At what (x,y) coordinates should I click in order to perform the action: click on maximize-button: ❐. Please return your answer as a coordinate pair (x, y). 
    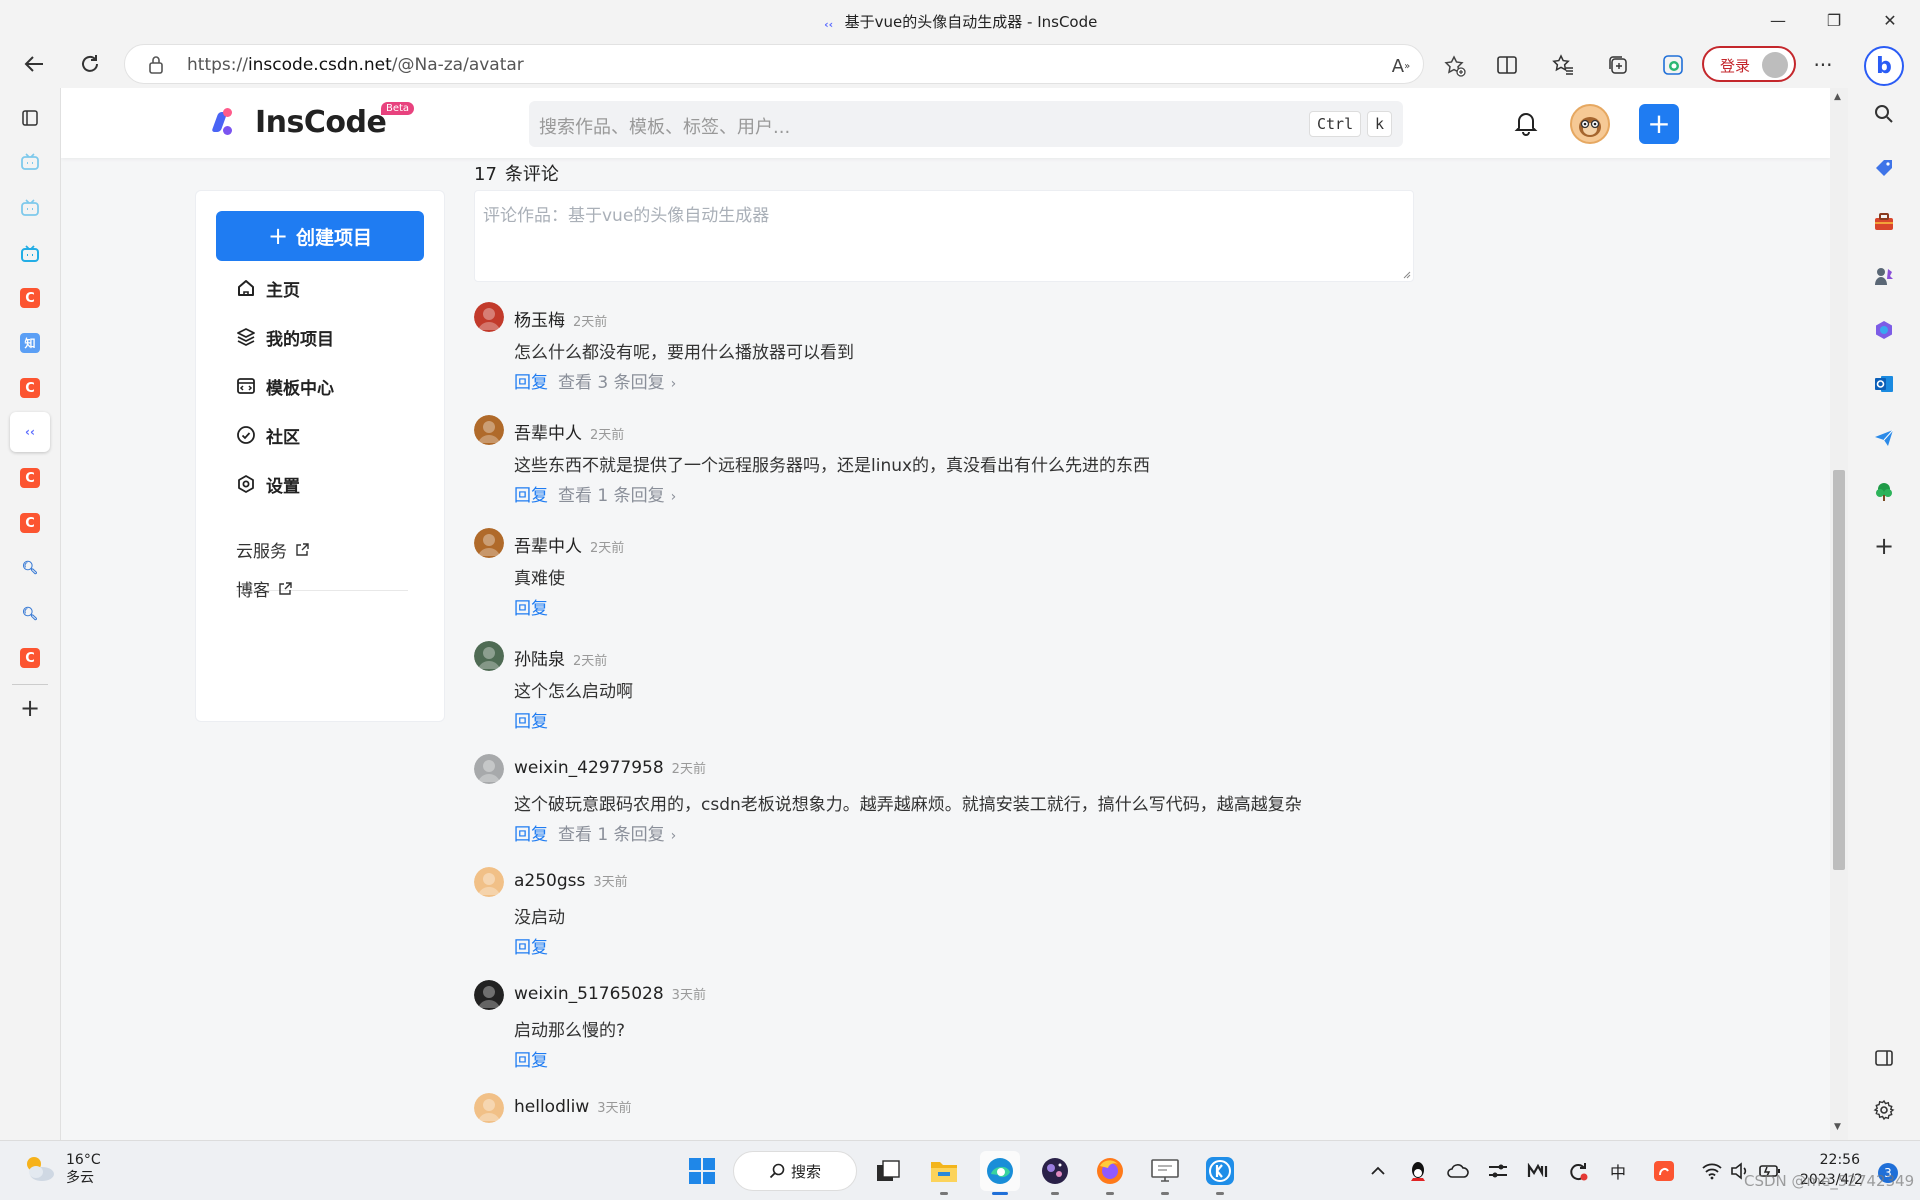
    Looking at the image, I should click on (1834, 20).